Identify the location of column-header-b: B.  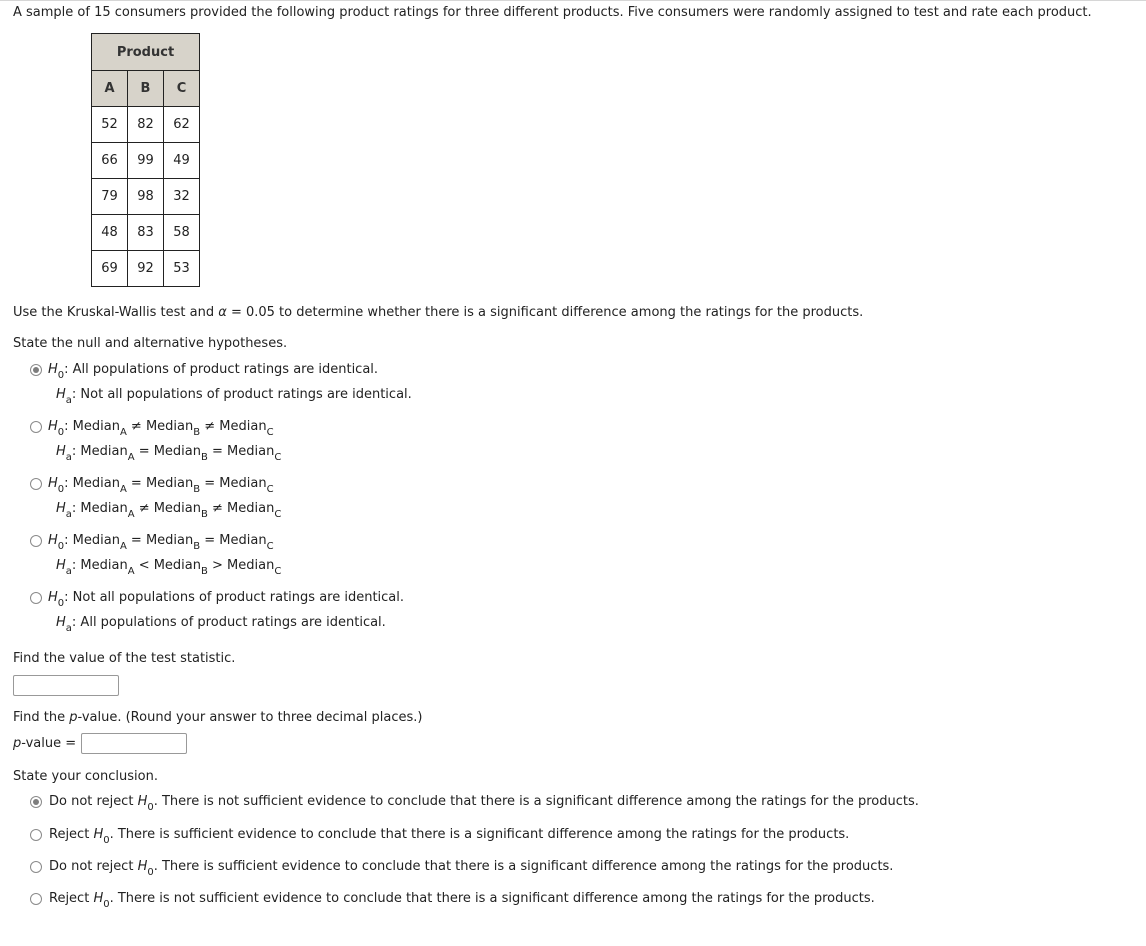
(145, 88).